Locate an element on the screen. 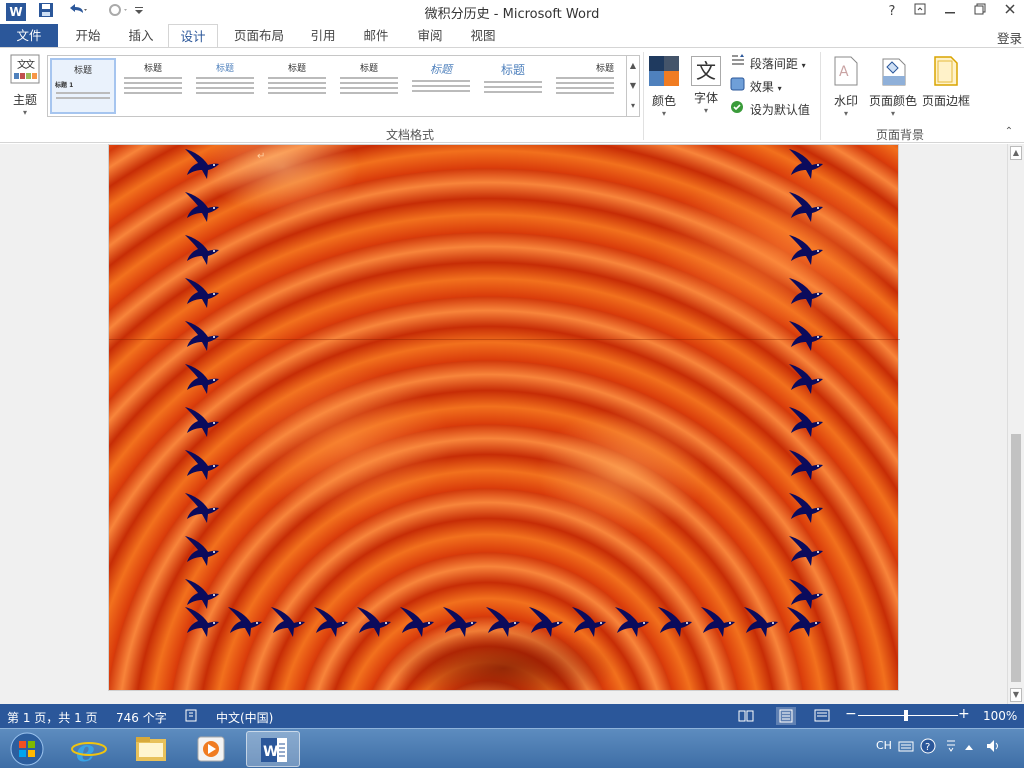 Image resolution: width=1024 pixels, height=768 pixels. restore-icon is located at coordinates (980, 12).